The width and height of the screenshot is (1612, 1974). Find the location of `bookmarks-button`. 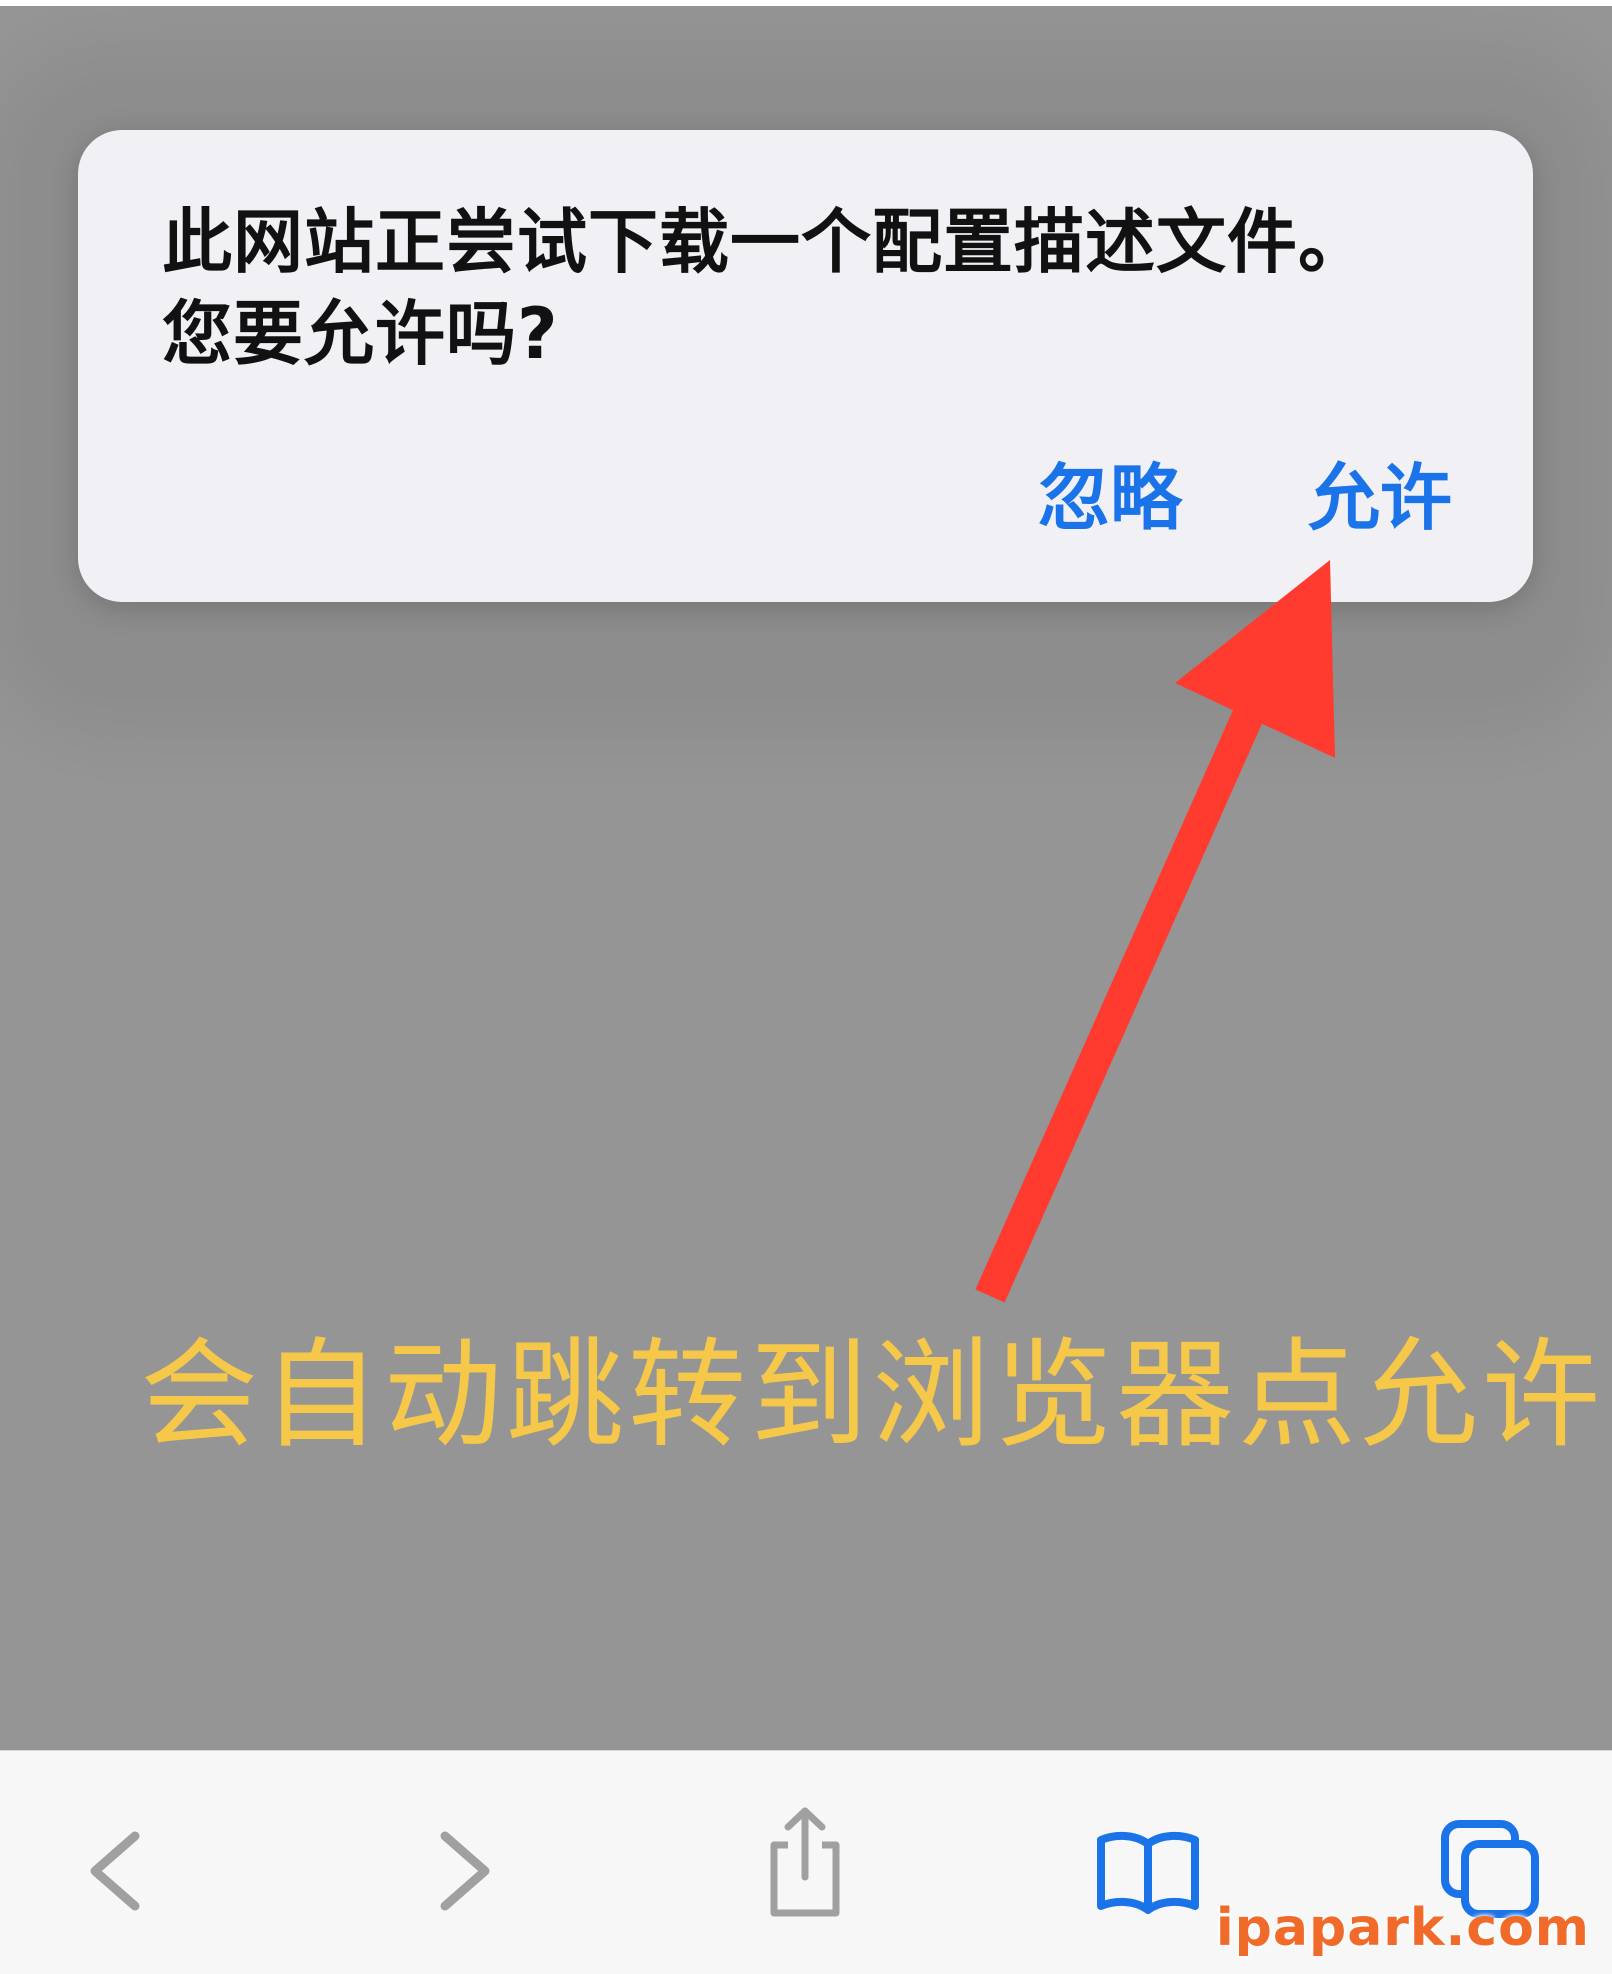

bookmarks-button is located at coordinates (1148, 1871).